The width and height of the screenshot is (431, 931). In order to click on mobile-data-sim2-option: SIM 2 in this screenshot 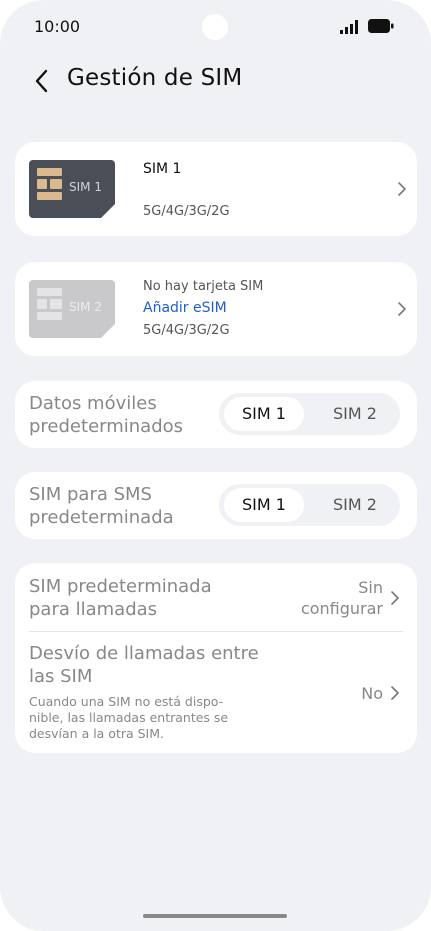, I will do `click(355, 414)`.